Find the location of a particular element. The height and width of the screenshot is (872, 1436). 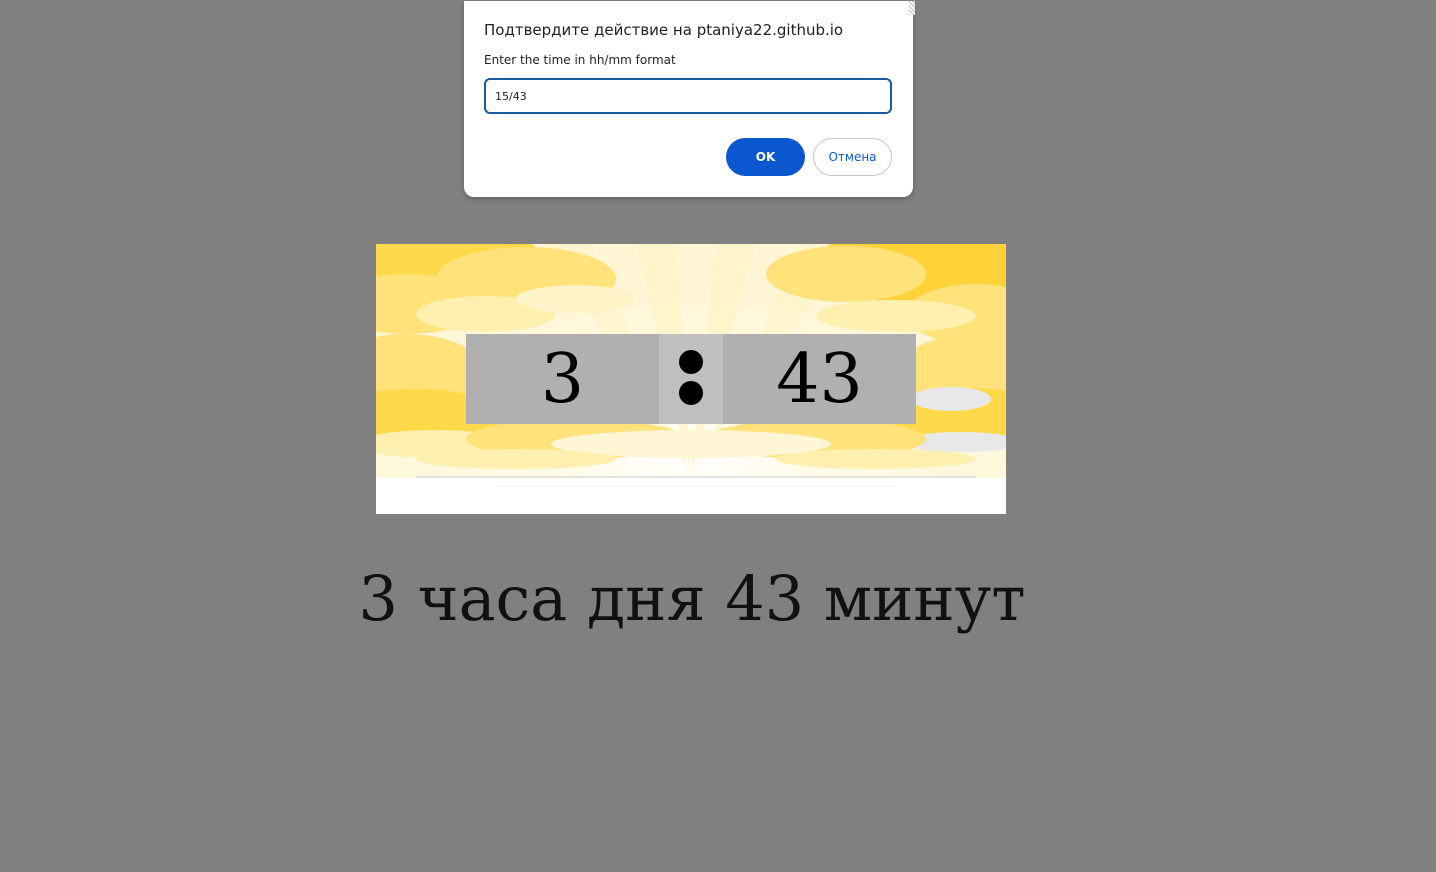

hours-display: 3 is located at coordinates (562, 379).